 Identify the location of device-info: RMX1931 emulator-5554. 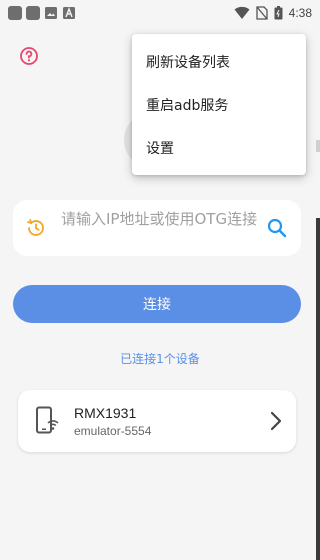
(171, 421).